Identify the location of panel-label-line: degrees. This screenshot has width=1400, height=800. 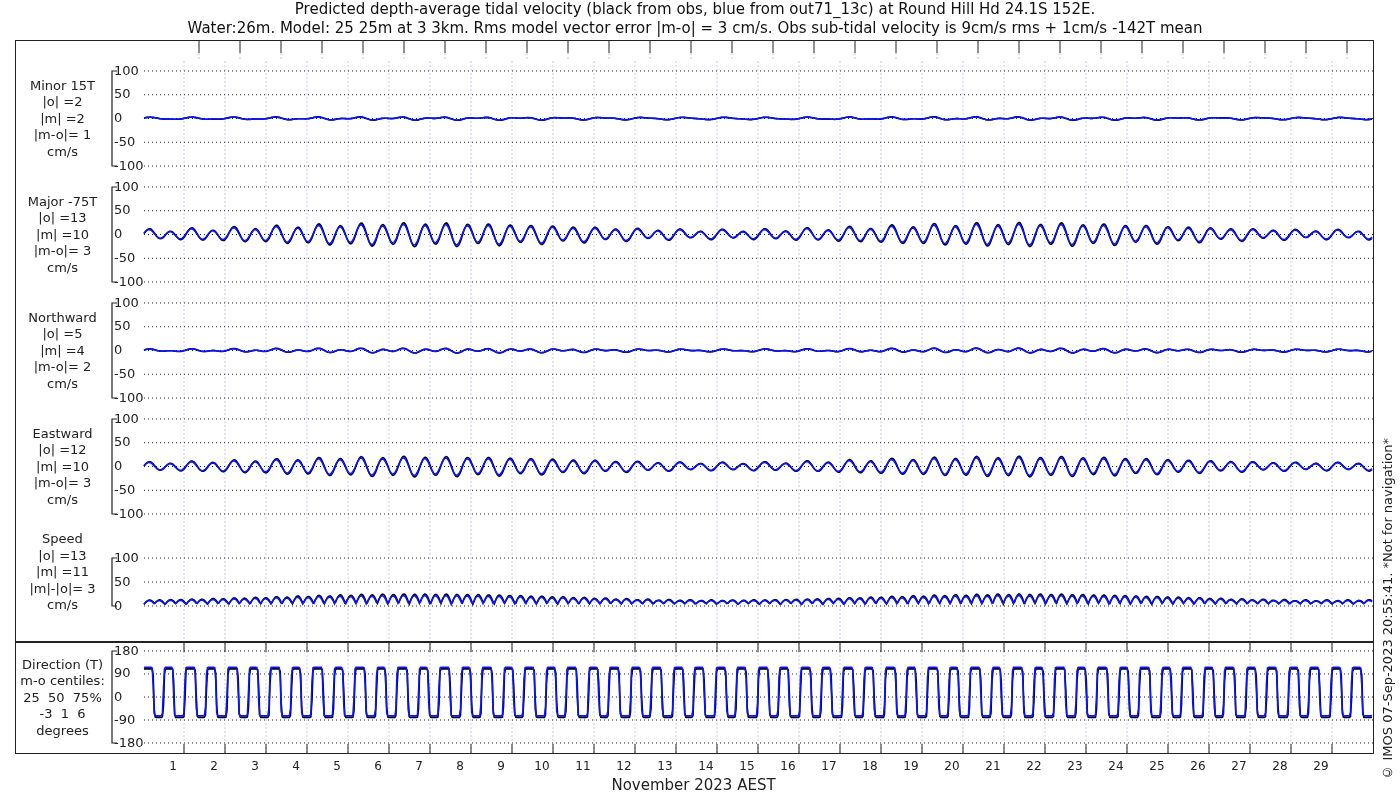
(62, 731).